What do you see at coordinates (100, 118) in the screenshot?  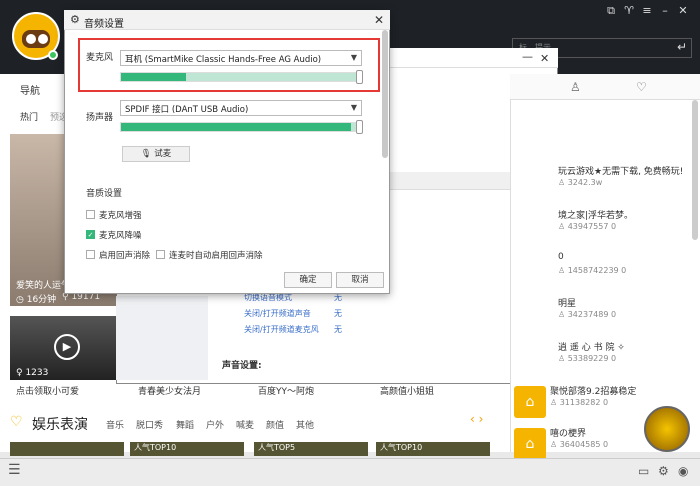 I see `speaker-label: 扬声器` at bounding box center [100, 118].